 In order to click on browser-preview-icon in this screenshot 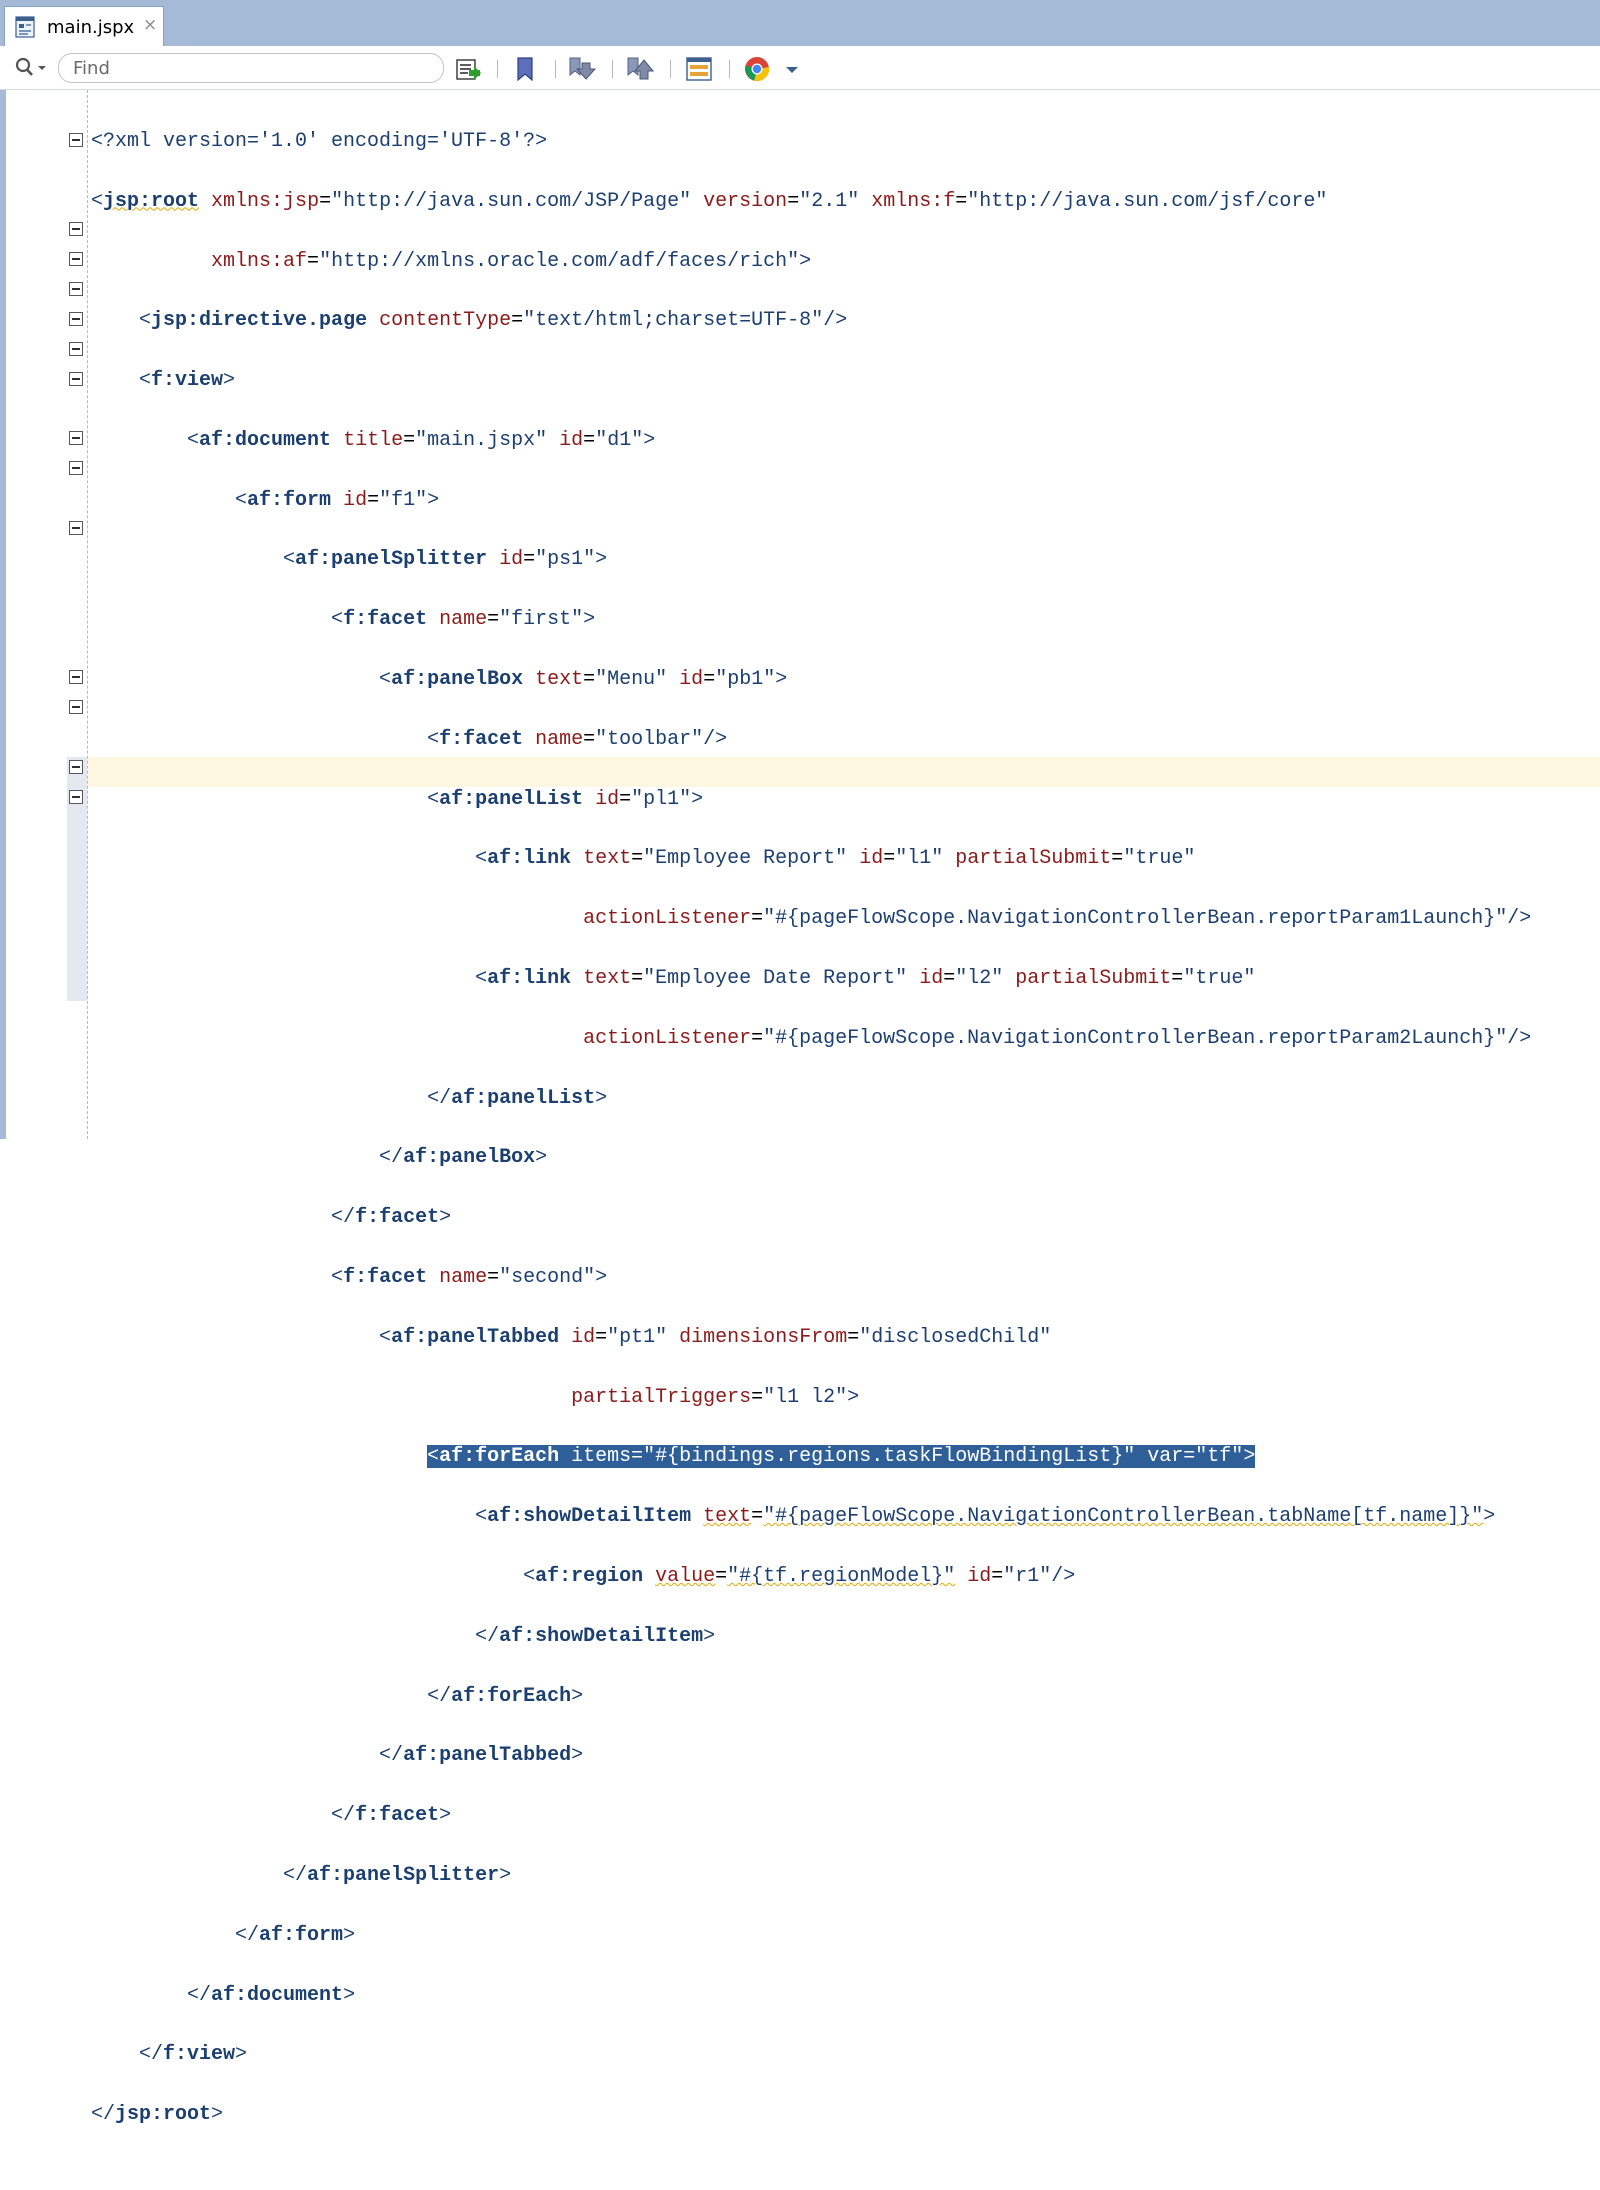, I will do `click(757, 69)`.